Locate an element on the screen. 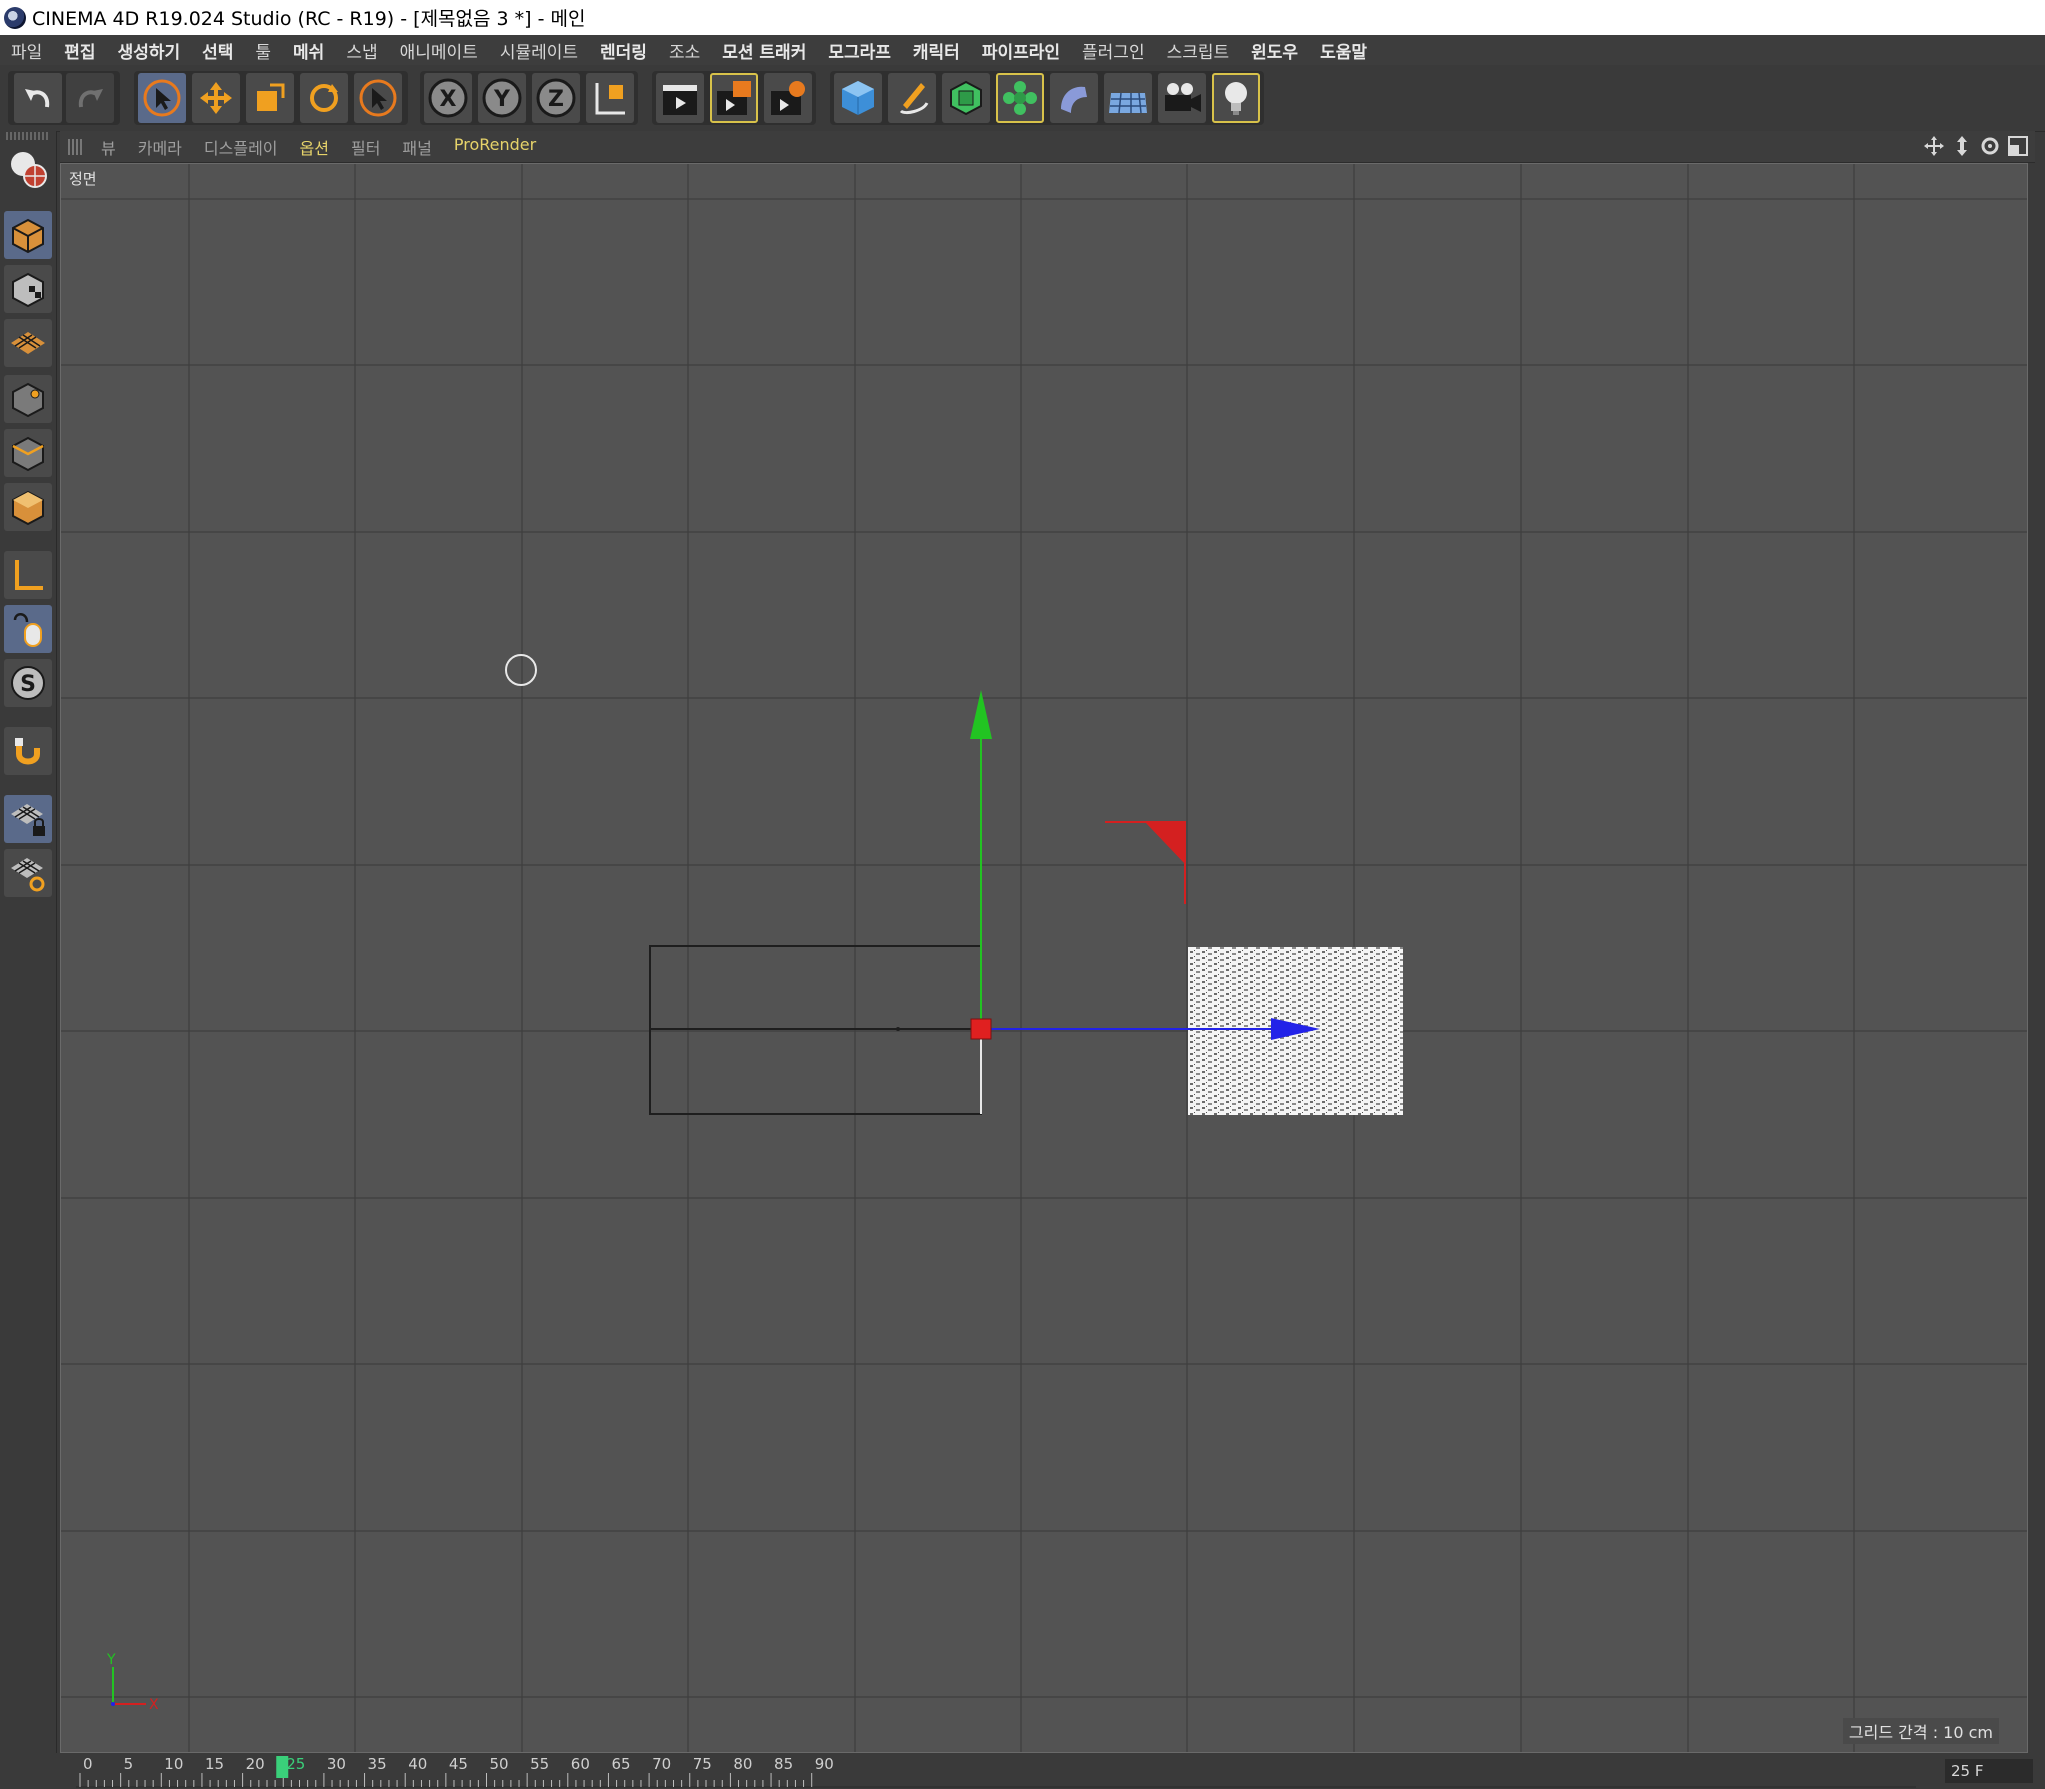  workplane-mode-button is located at coordinates (28, 343).